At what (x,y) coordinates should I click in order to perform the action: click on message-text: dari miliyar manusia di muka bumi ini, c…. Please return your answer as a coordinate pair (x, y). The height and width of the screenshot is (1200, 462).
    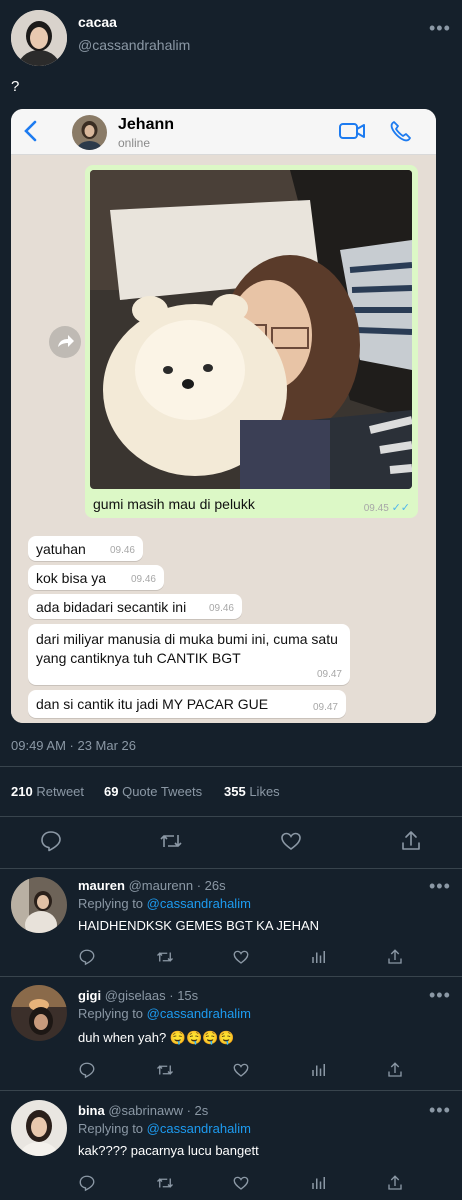
    Looking at the image, I should click on (187, 648).